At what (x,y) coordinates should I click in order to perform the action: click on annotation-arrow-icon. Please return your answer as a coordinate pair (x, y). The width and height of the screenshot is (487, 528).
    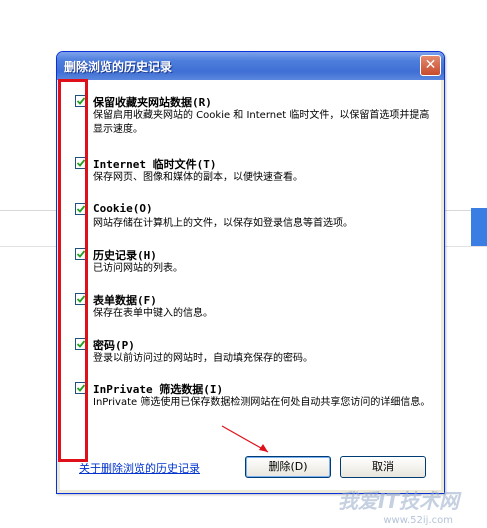
    Looking at the image, I should click on (245, 439).